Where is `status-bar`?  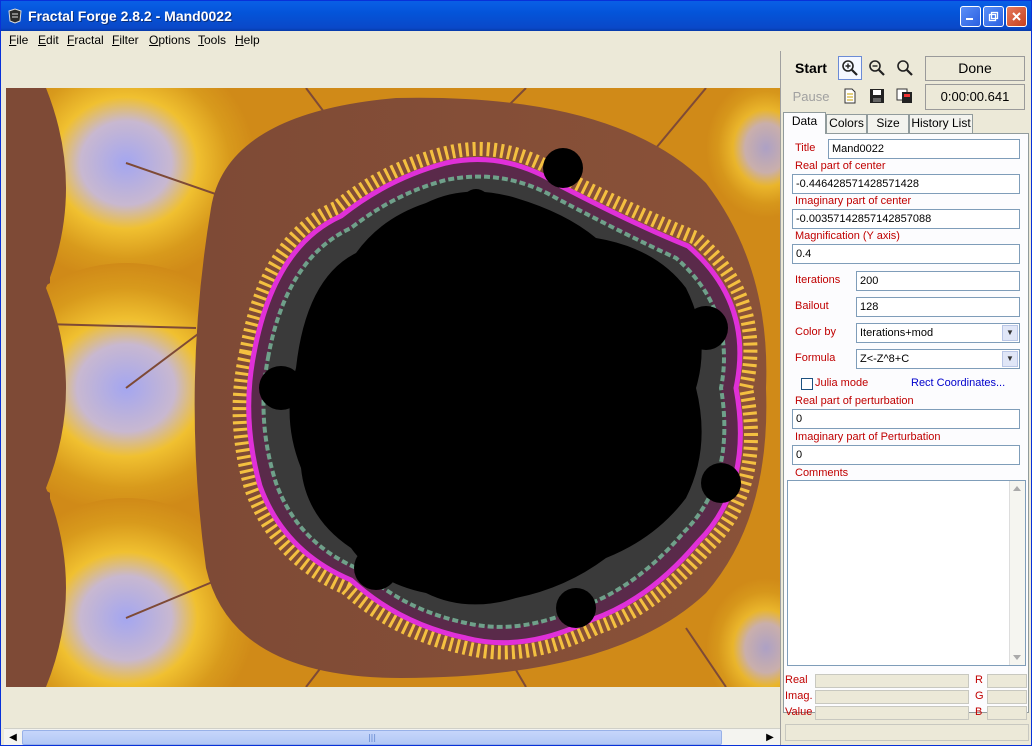 status-bar is located at coordinates (907, 732).